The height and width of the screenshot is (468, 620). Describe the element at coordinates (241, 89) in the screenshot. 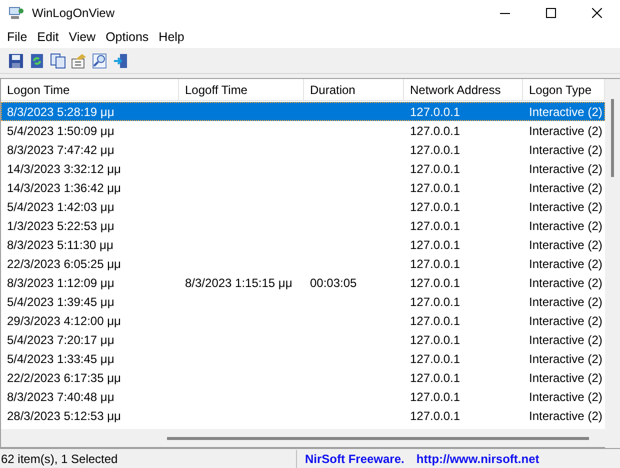

I see `column-header: Logoff Time` at that location.